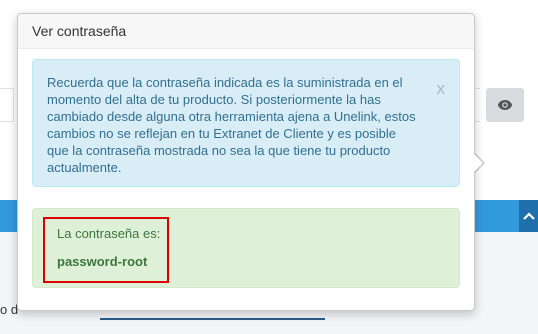 This screenshot has width=538, height=334. Describe the element at coordinates (478, 163) in the screenshot. I see `popover-arrow-inner` at that location.